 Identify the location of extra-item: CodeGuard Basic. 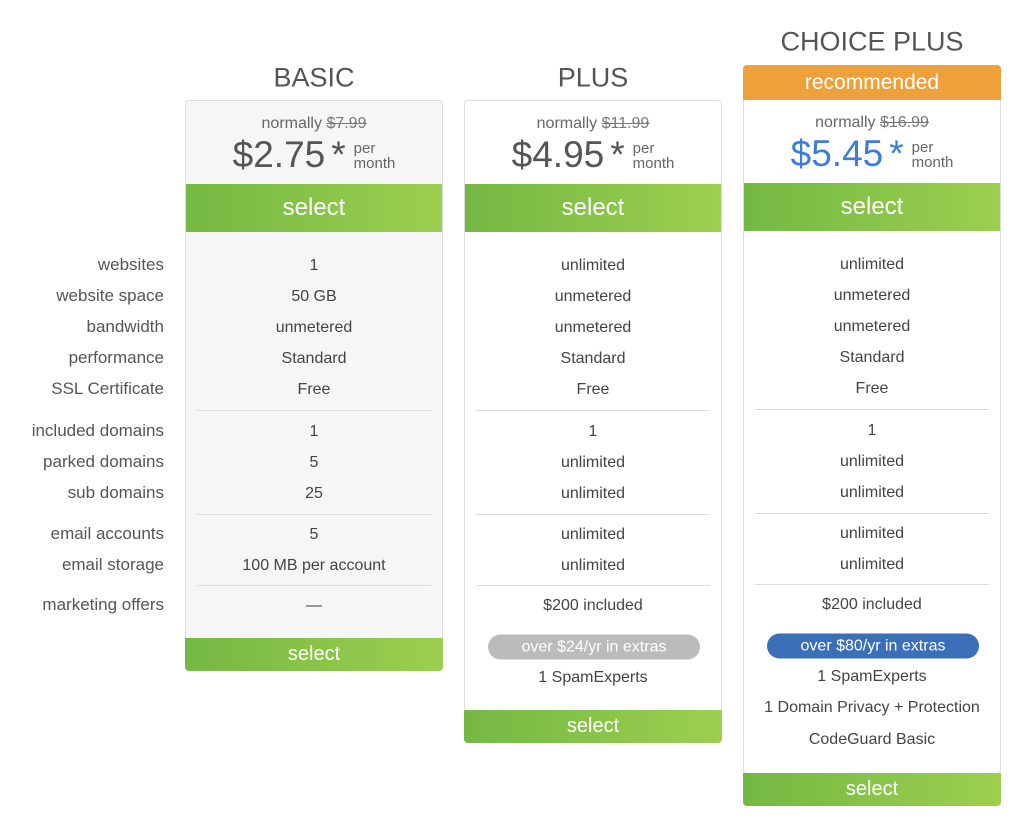
(872, 739).